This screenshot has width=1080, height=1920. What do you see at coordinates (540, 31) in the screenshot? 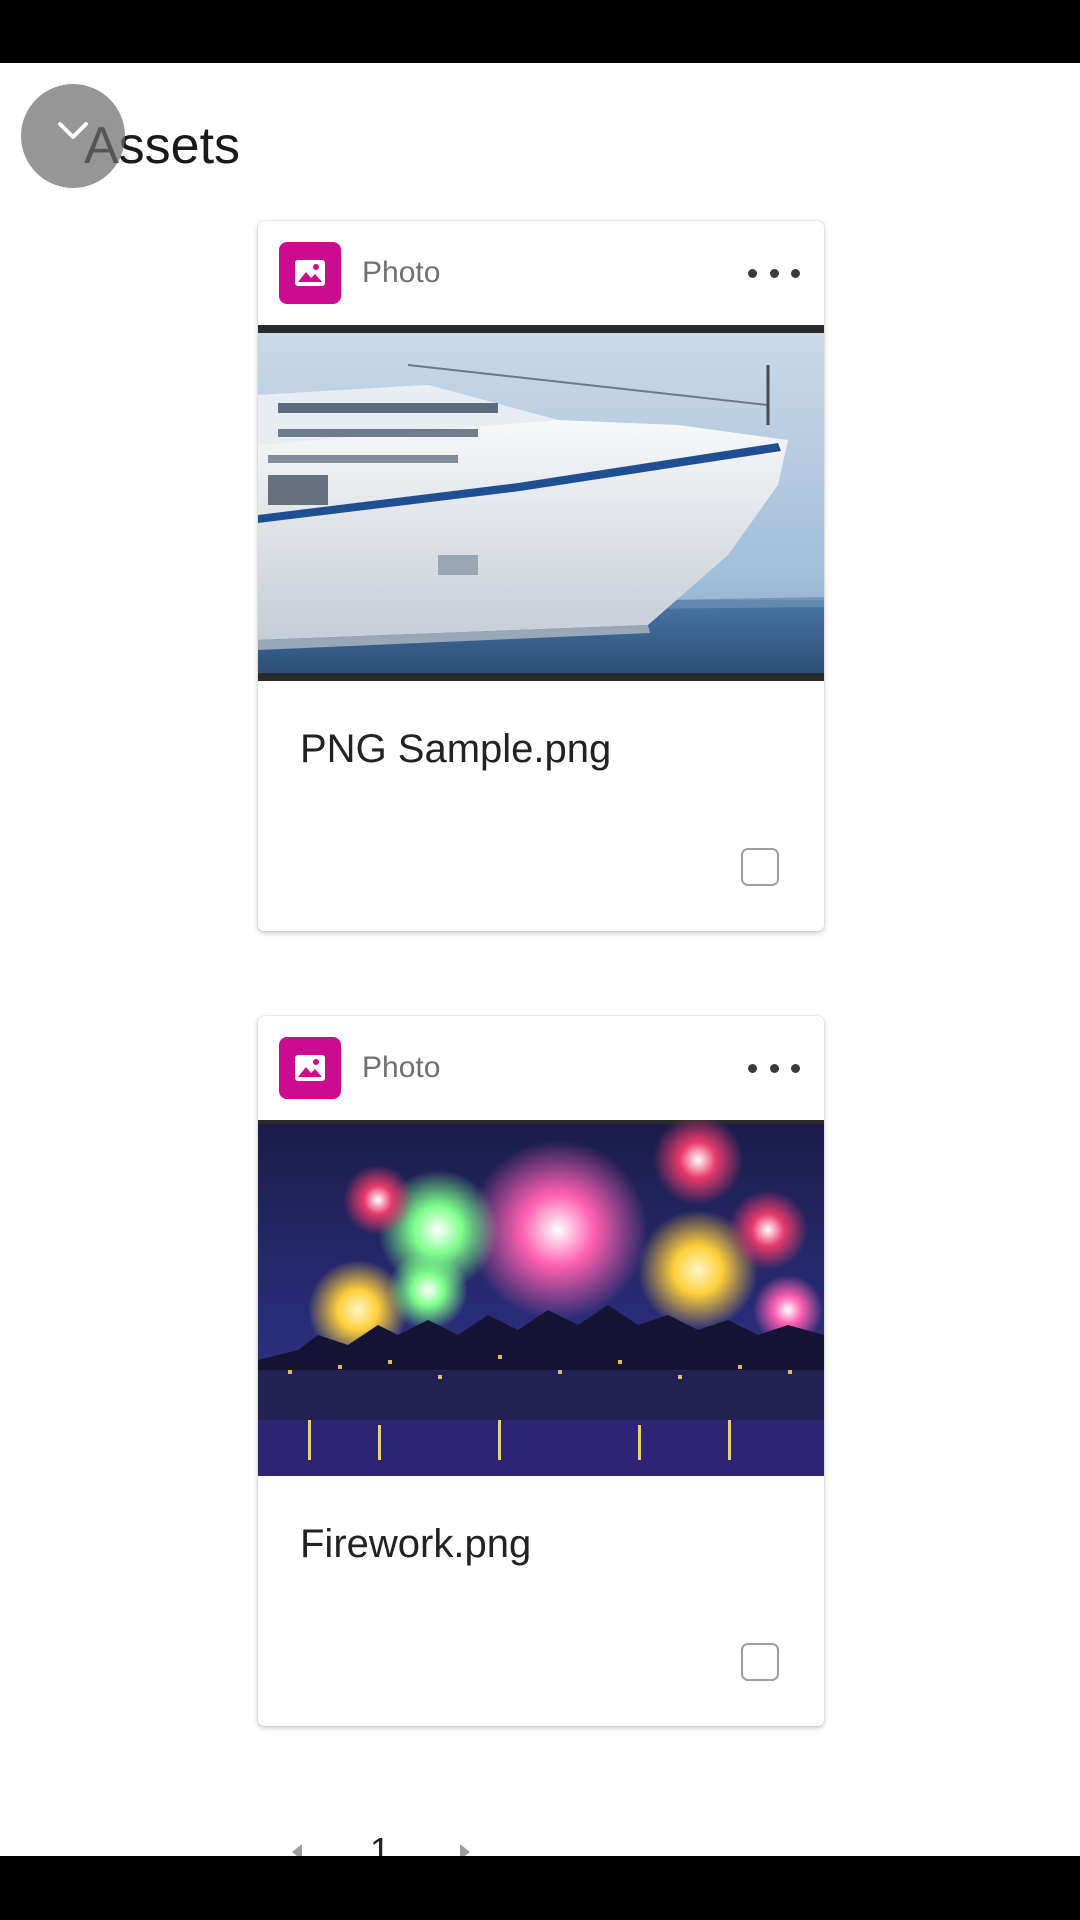
I see `status-bar` at bounding box center [540, 31].